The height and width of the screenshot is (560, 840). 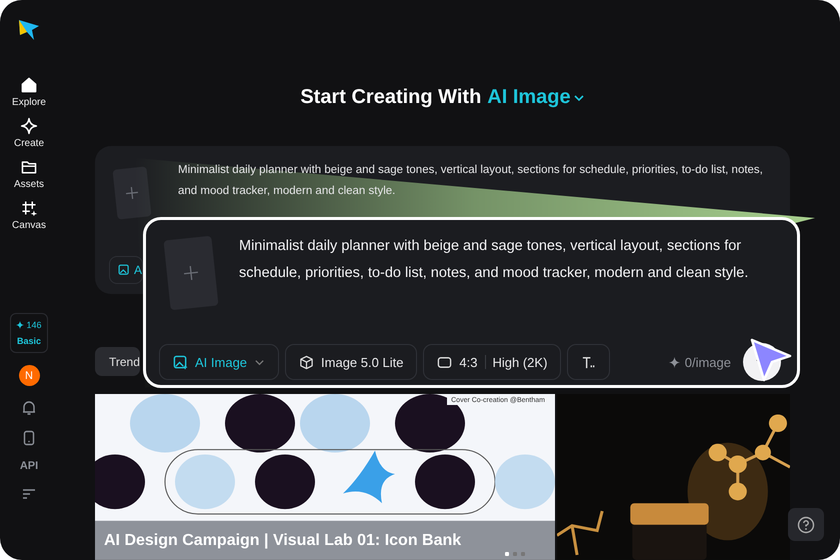 I want to click on logo-icon, so click(x=29, y=30).